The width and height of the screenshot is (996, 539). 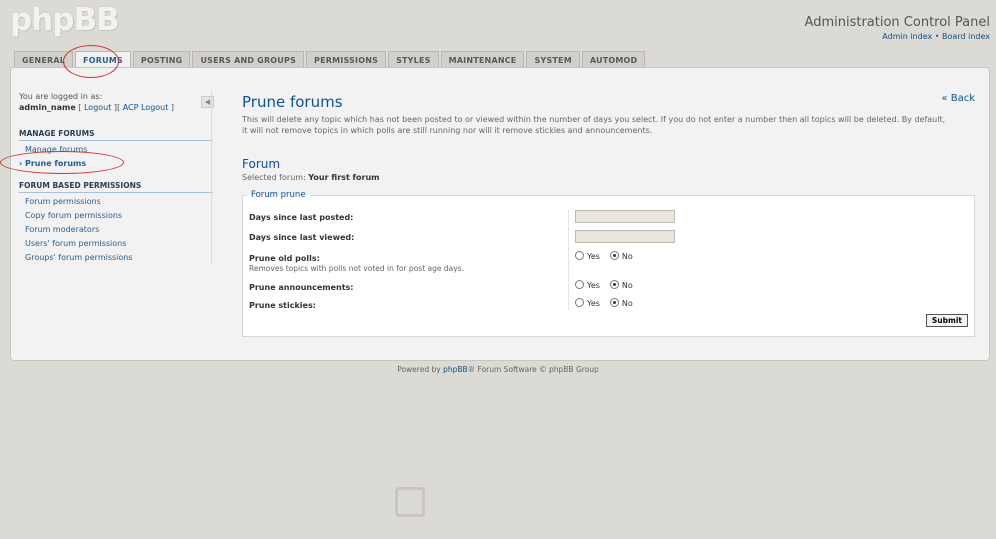 I want to click on prune-polls-yes: Yes, so click(x=587, y=256).